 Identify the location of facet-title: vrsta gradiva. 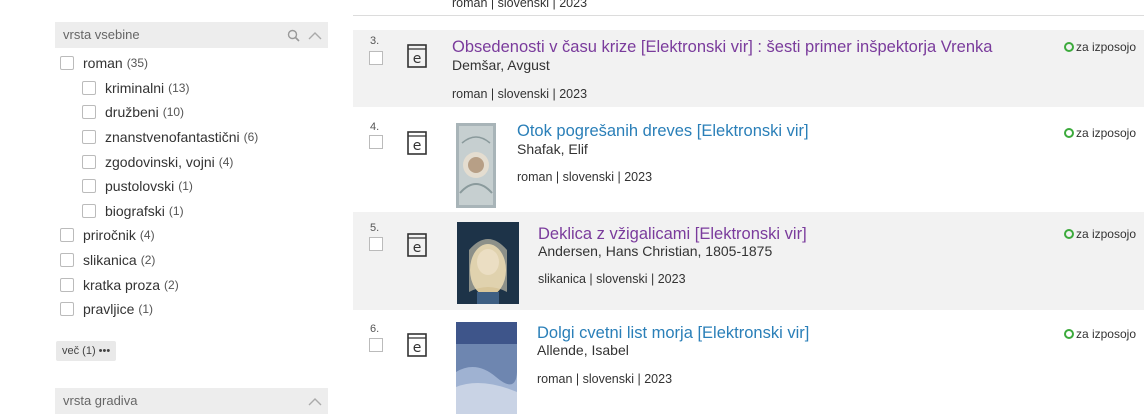
(100, 400).